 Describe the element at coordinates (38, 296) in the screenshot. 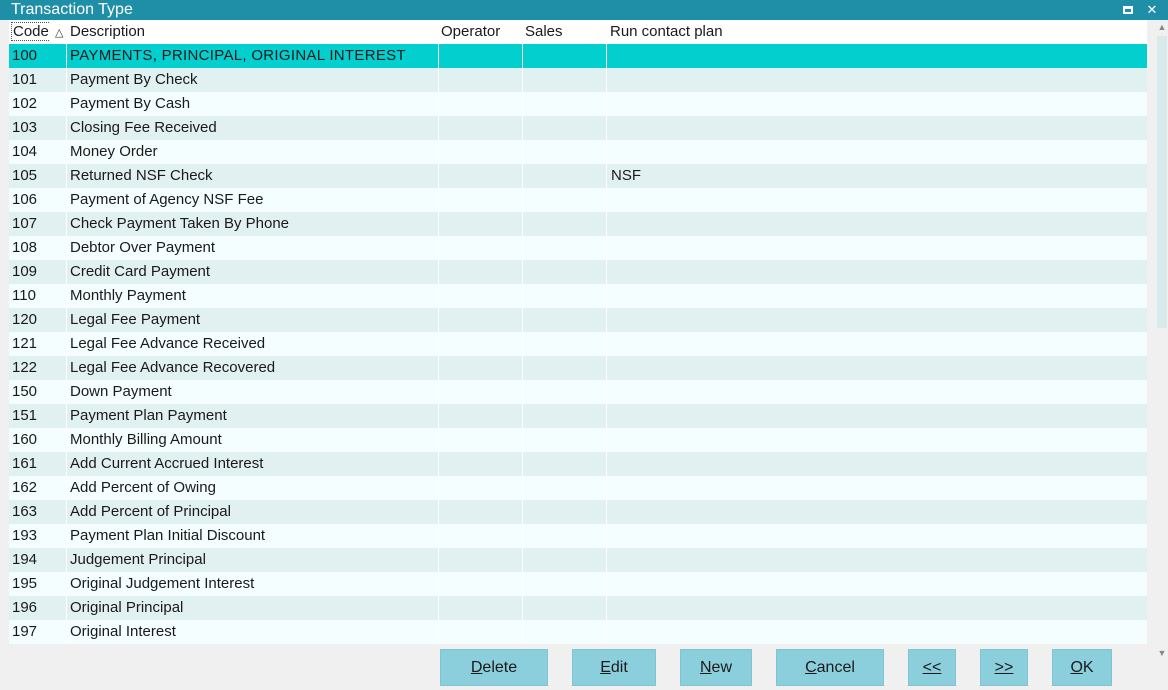

I see `cell-code: 110` at that location.